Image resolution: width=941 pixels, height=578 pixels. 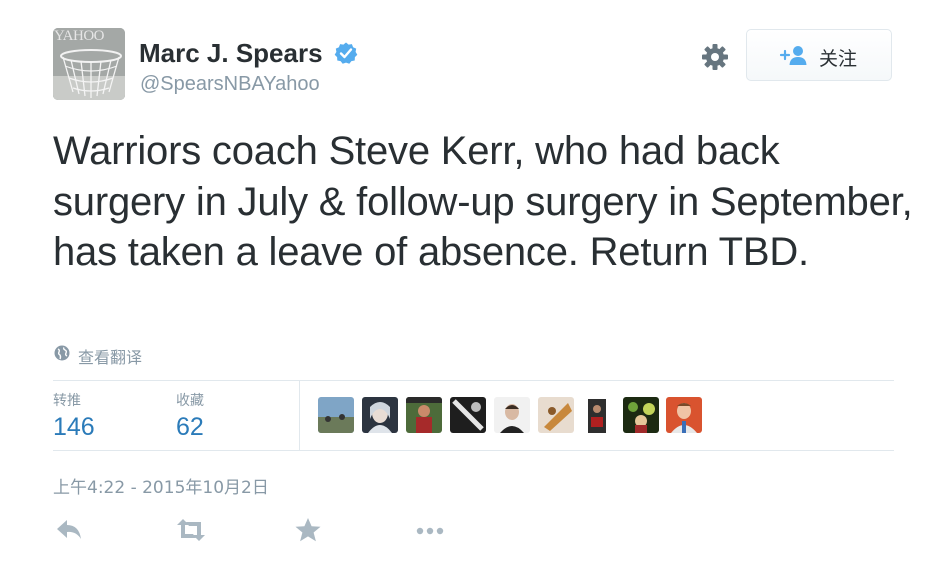 I want to click on avatar-yahoo-text: YAHOO, so click(x=79, y=36).